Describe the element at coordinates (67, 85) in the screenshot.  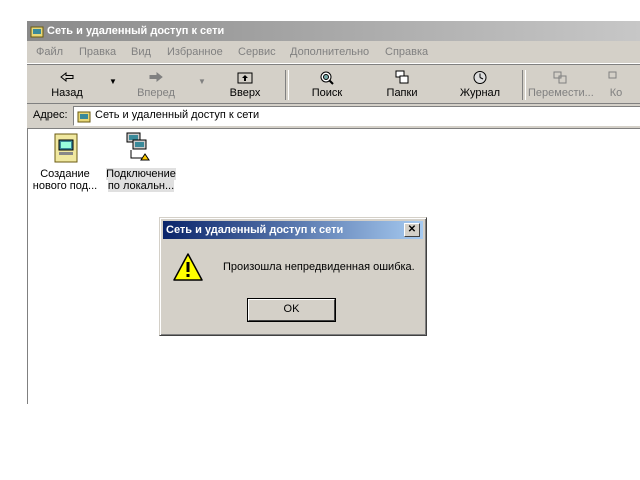
I see `back-button: Назад` at that location.